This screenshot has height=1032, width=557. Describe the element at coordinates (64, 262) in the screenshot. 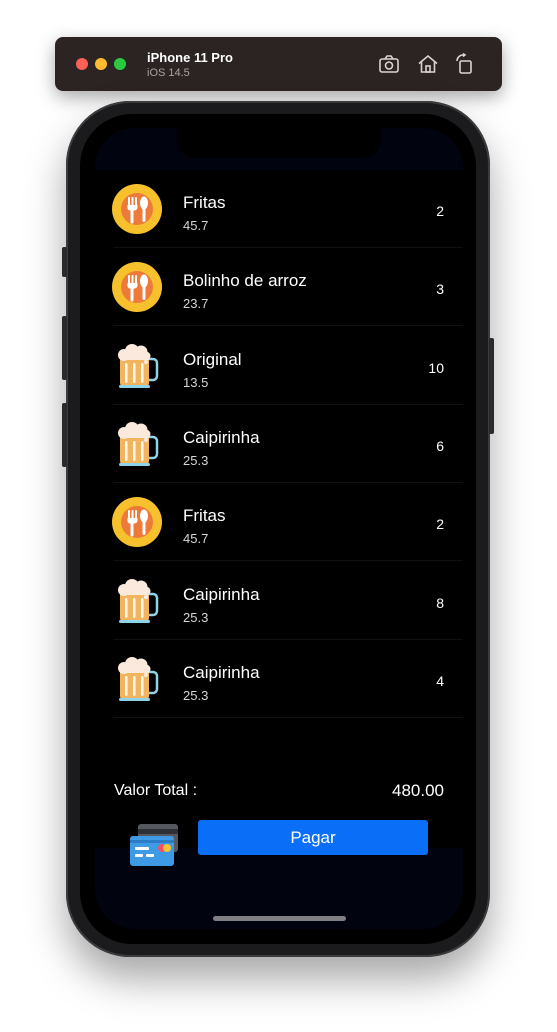

I see `silent-switch` at that location.